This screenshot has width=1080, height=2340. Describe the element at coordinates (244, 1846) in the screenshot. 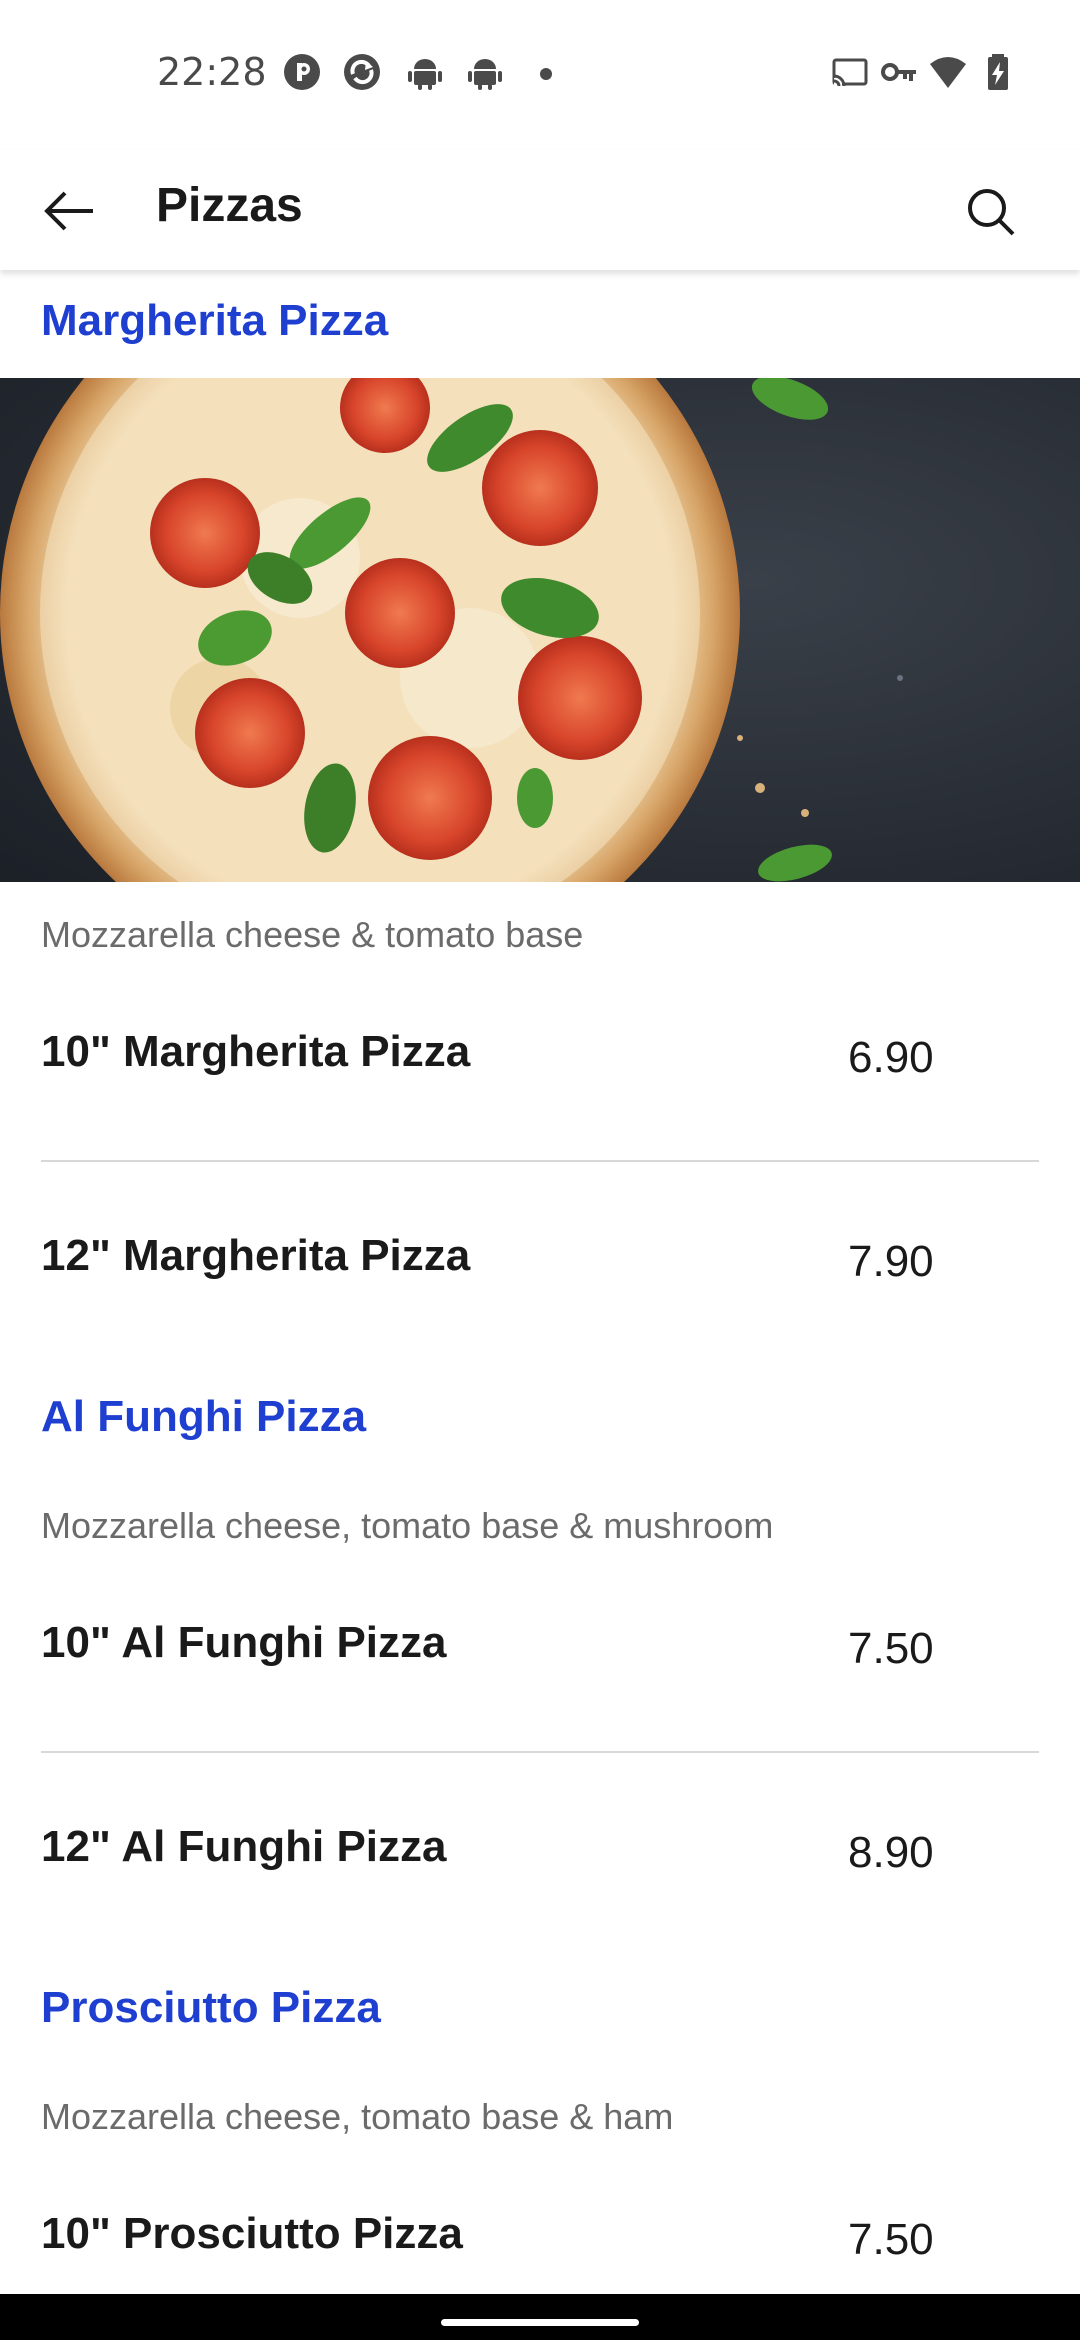

I see `item-name: 12" Al Funghi Pizza` at that location.